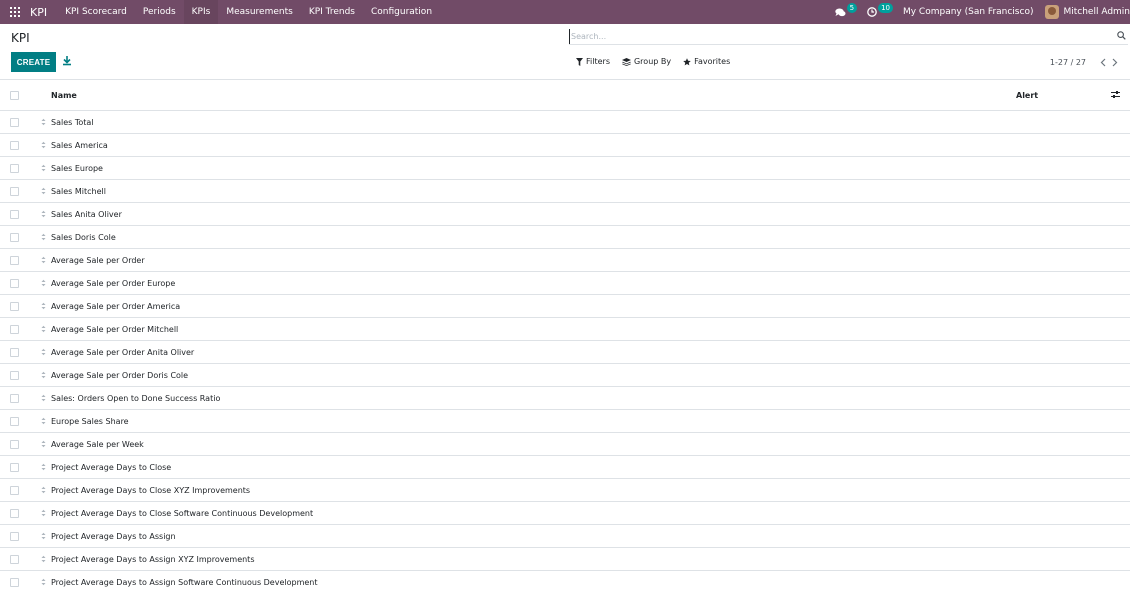  I want to click on activities-button: 10, so click(880, 12).